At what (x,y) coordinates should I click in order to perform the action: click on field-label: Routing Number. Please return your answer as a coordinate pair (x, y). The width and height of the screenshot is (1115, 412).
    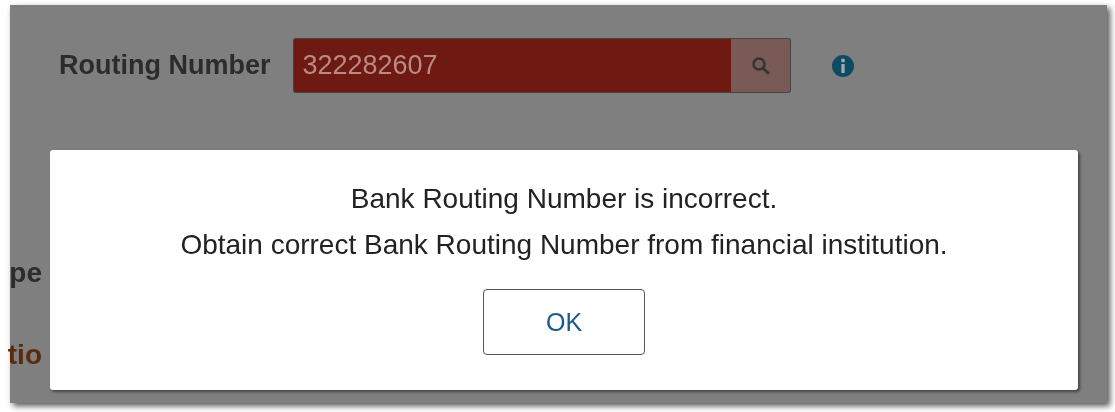
    Looking at the image, I should click on (165, 65).